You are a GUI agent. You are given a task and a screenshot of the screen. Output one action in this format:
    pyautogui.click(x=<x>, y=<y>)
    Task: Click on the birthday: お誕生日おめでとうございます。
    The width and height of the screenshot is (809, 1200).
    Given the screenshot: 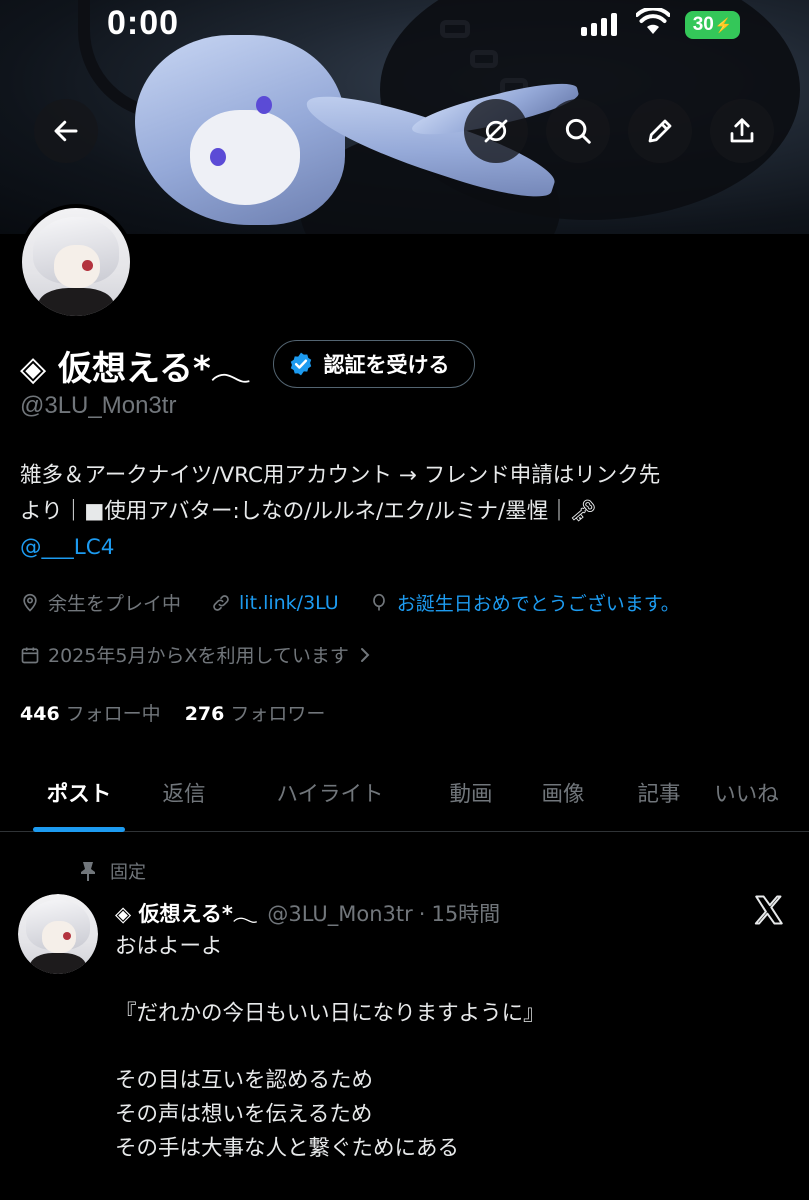 What is the action you would take?
    pyautogui.click(x=524, y=602)
    